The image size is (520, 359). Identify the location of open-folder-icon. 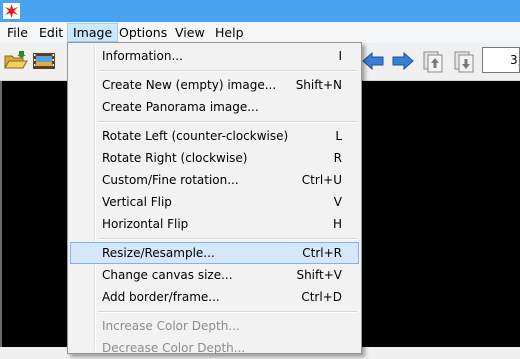
(15, 61).